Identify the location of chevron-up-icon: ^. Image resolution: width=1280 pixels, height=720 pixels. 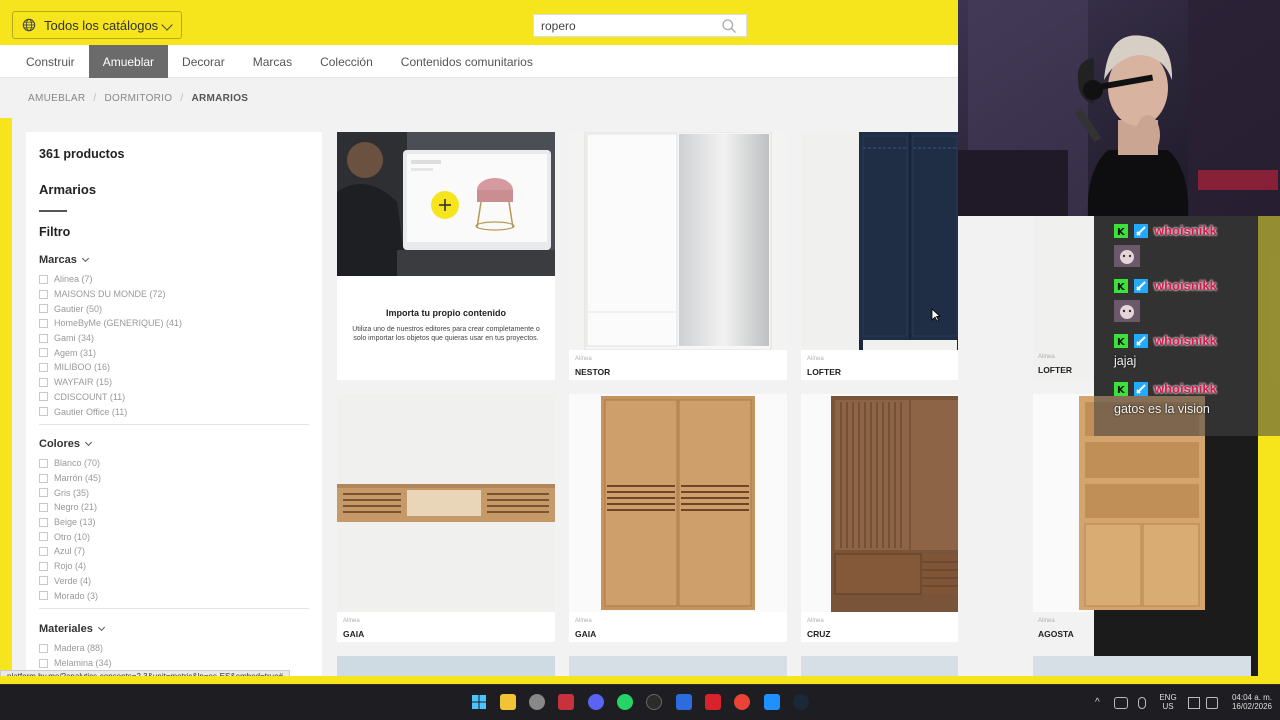
(1097, 703).